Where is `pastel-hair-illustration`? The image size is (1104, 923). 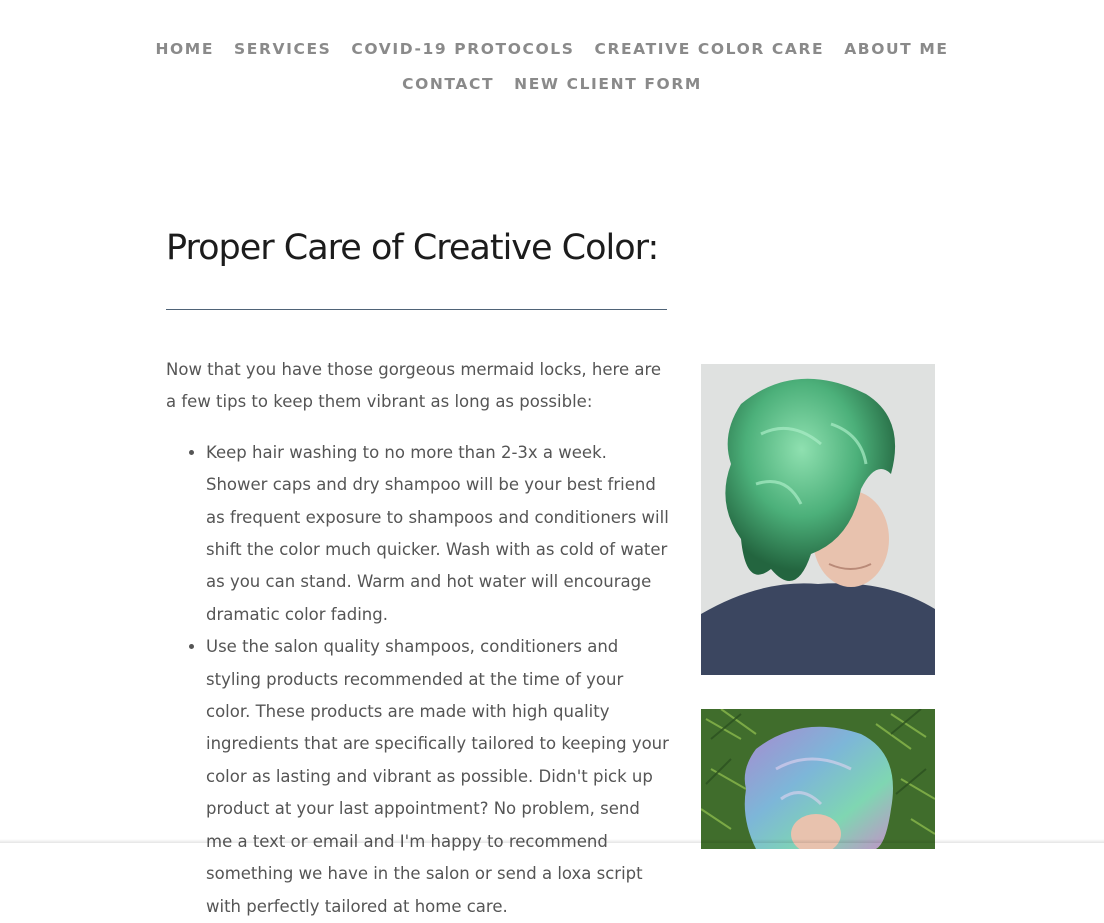 pastel-hair-illustration is located at coordinates (818, 779).